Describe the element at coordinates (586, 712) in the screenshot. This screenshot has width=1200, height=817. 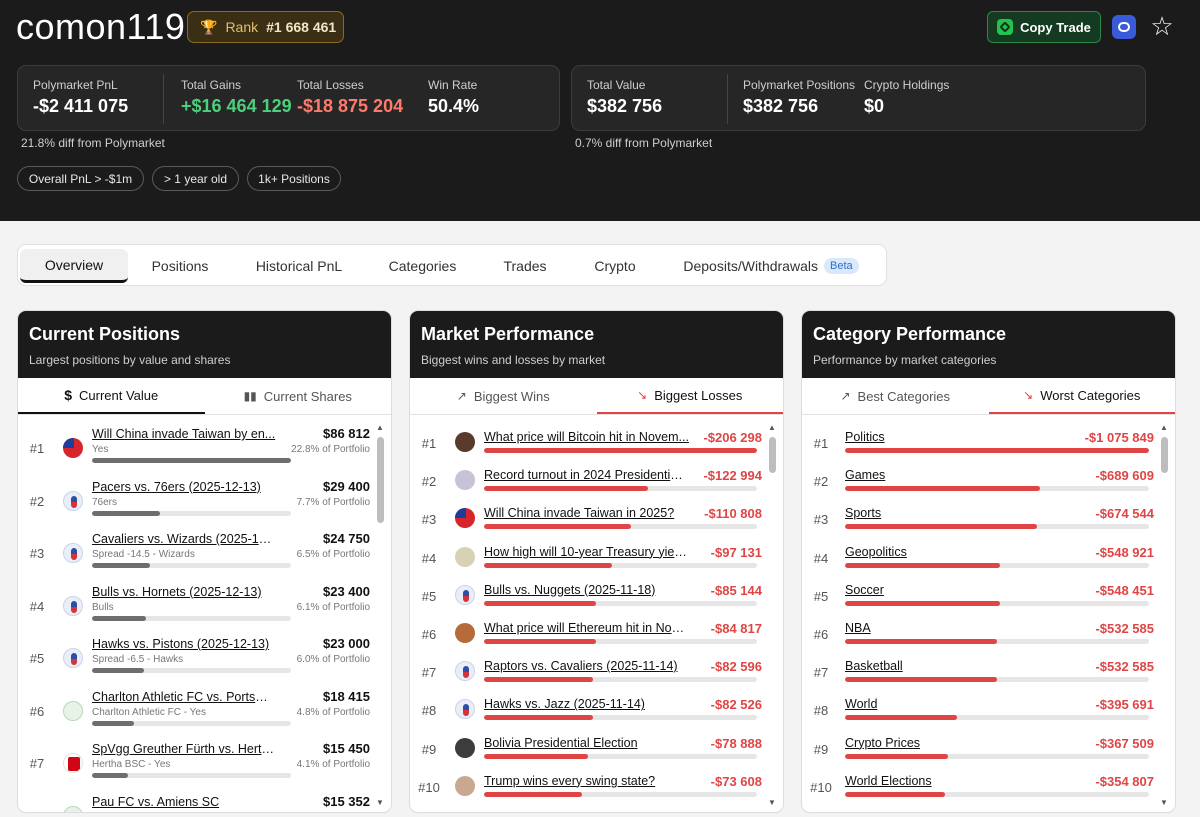
I see `list-item: #8 Hawks vs. Jazz (2025-11-14) -$82 526` at that location.